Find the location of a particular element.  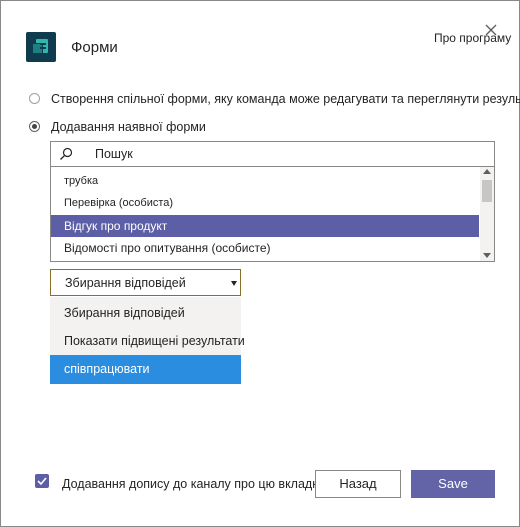

form-list-item: Відомості про опитування (особисте) is located at coordinates (265, 248).